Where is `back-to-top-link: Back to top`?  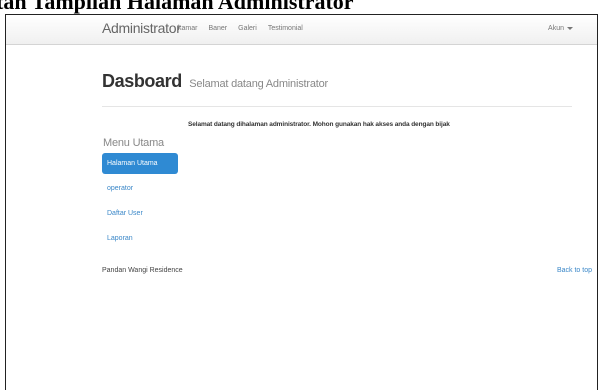
back-to-top-link: Back to top is located at coordinates (574, 270).